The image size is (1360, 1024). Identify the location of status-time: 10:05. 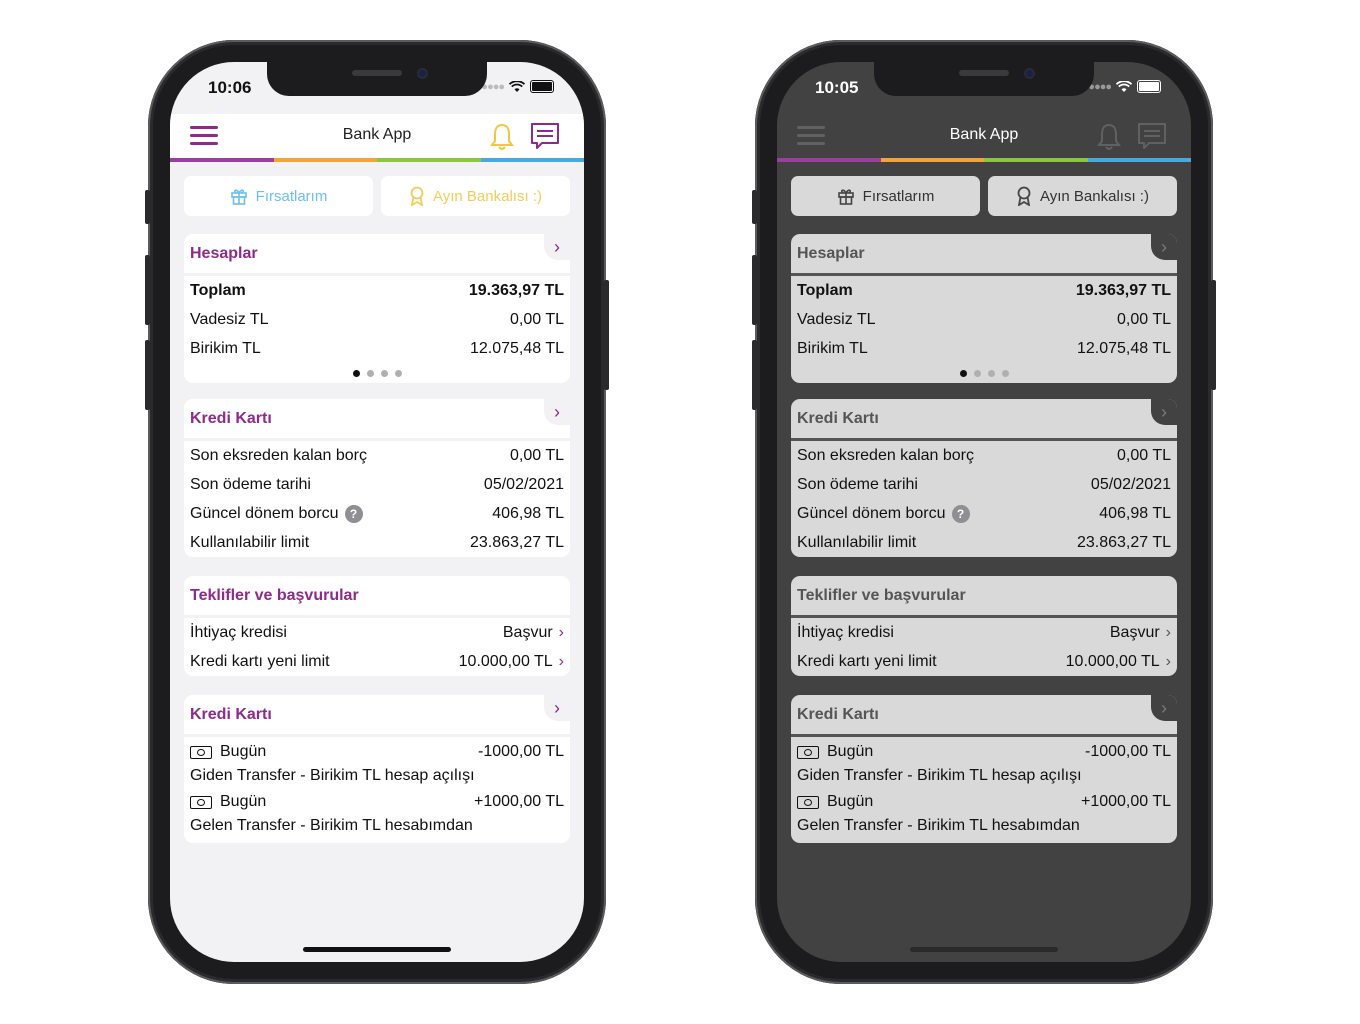
(837, 87).